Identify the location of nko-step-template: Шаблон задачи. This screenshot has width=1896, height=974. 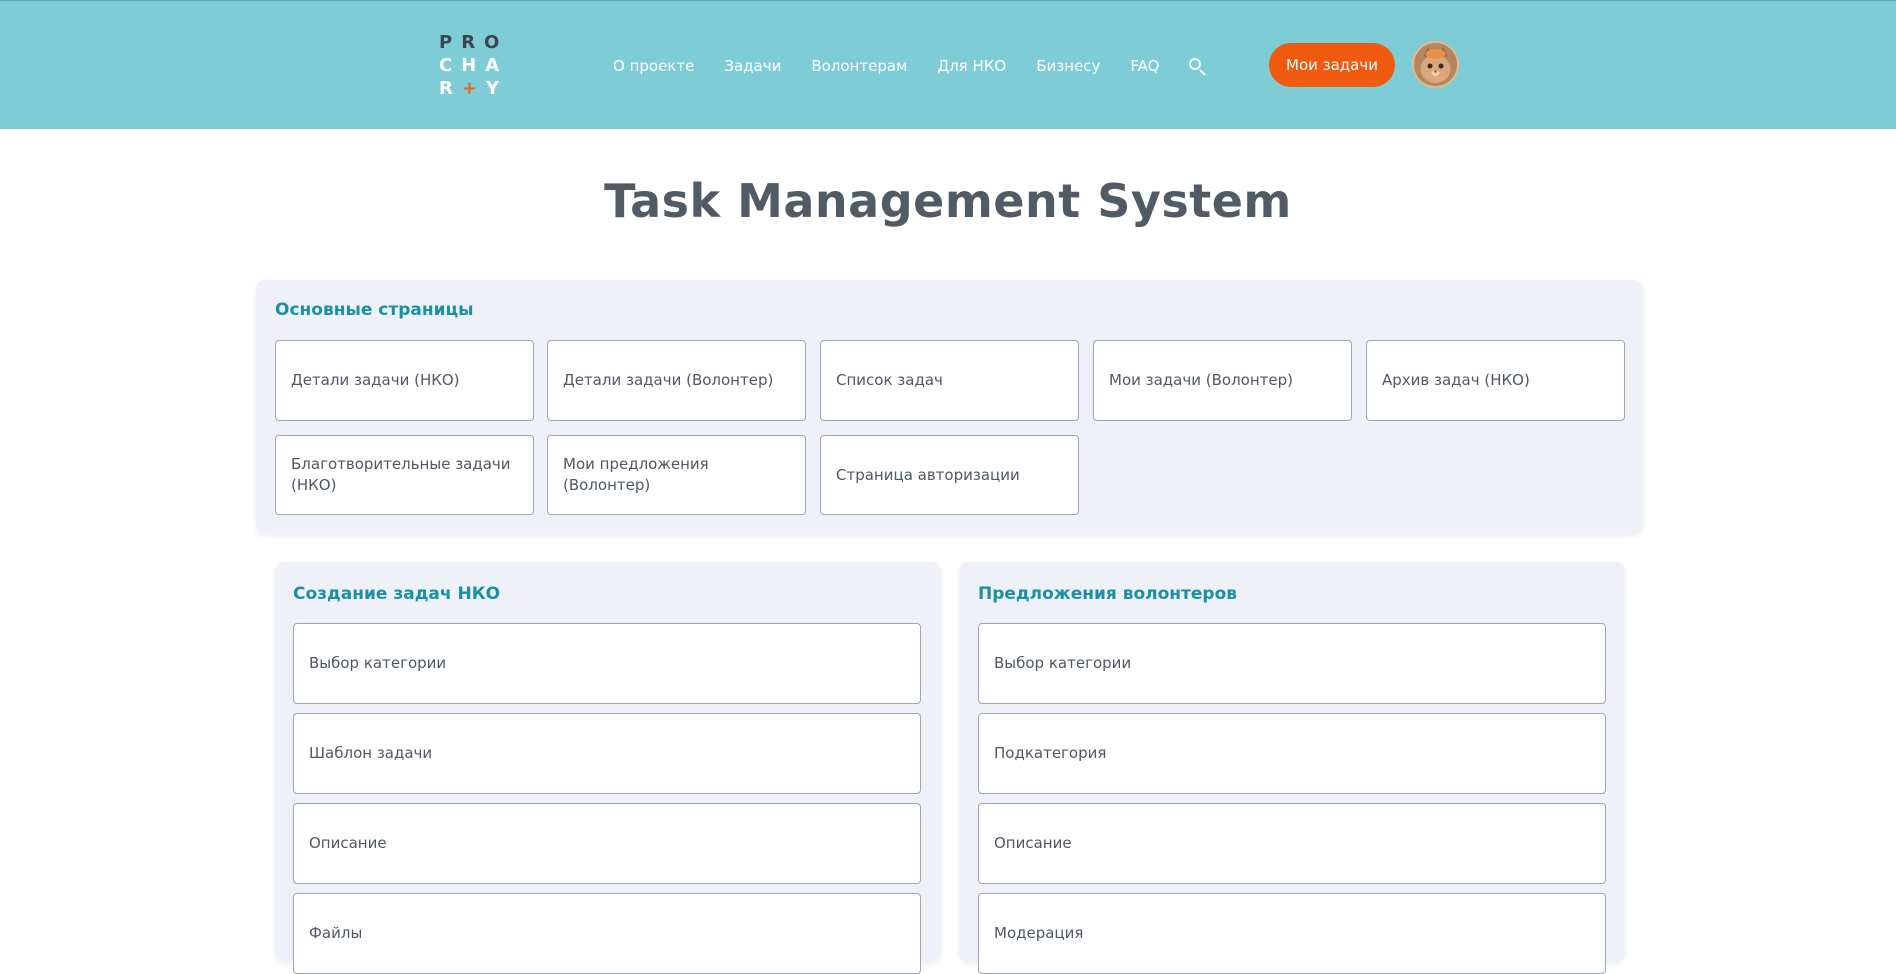
(607, 753).